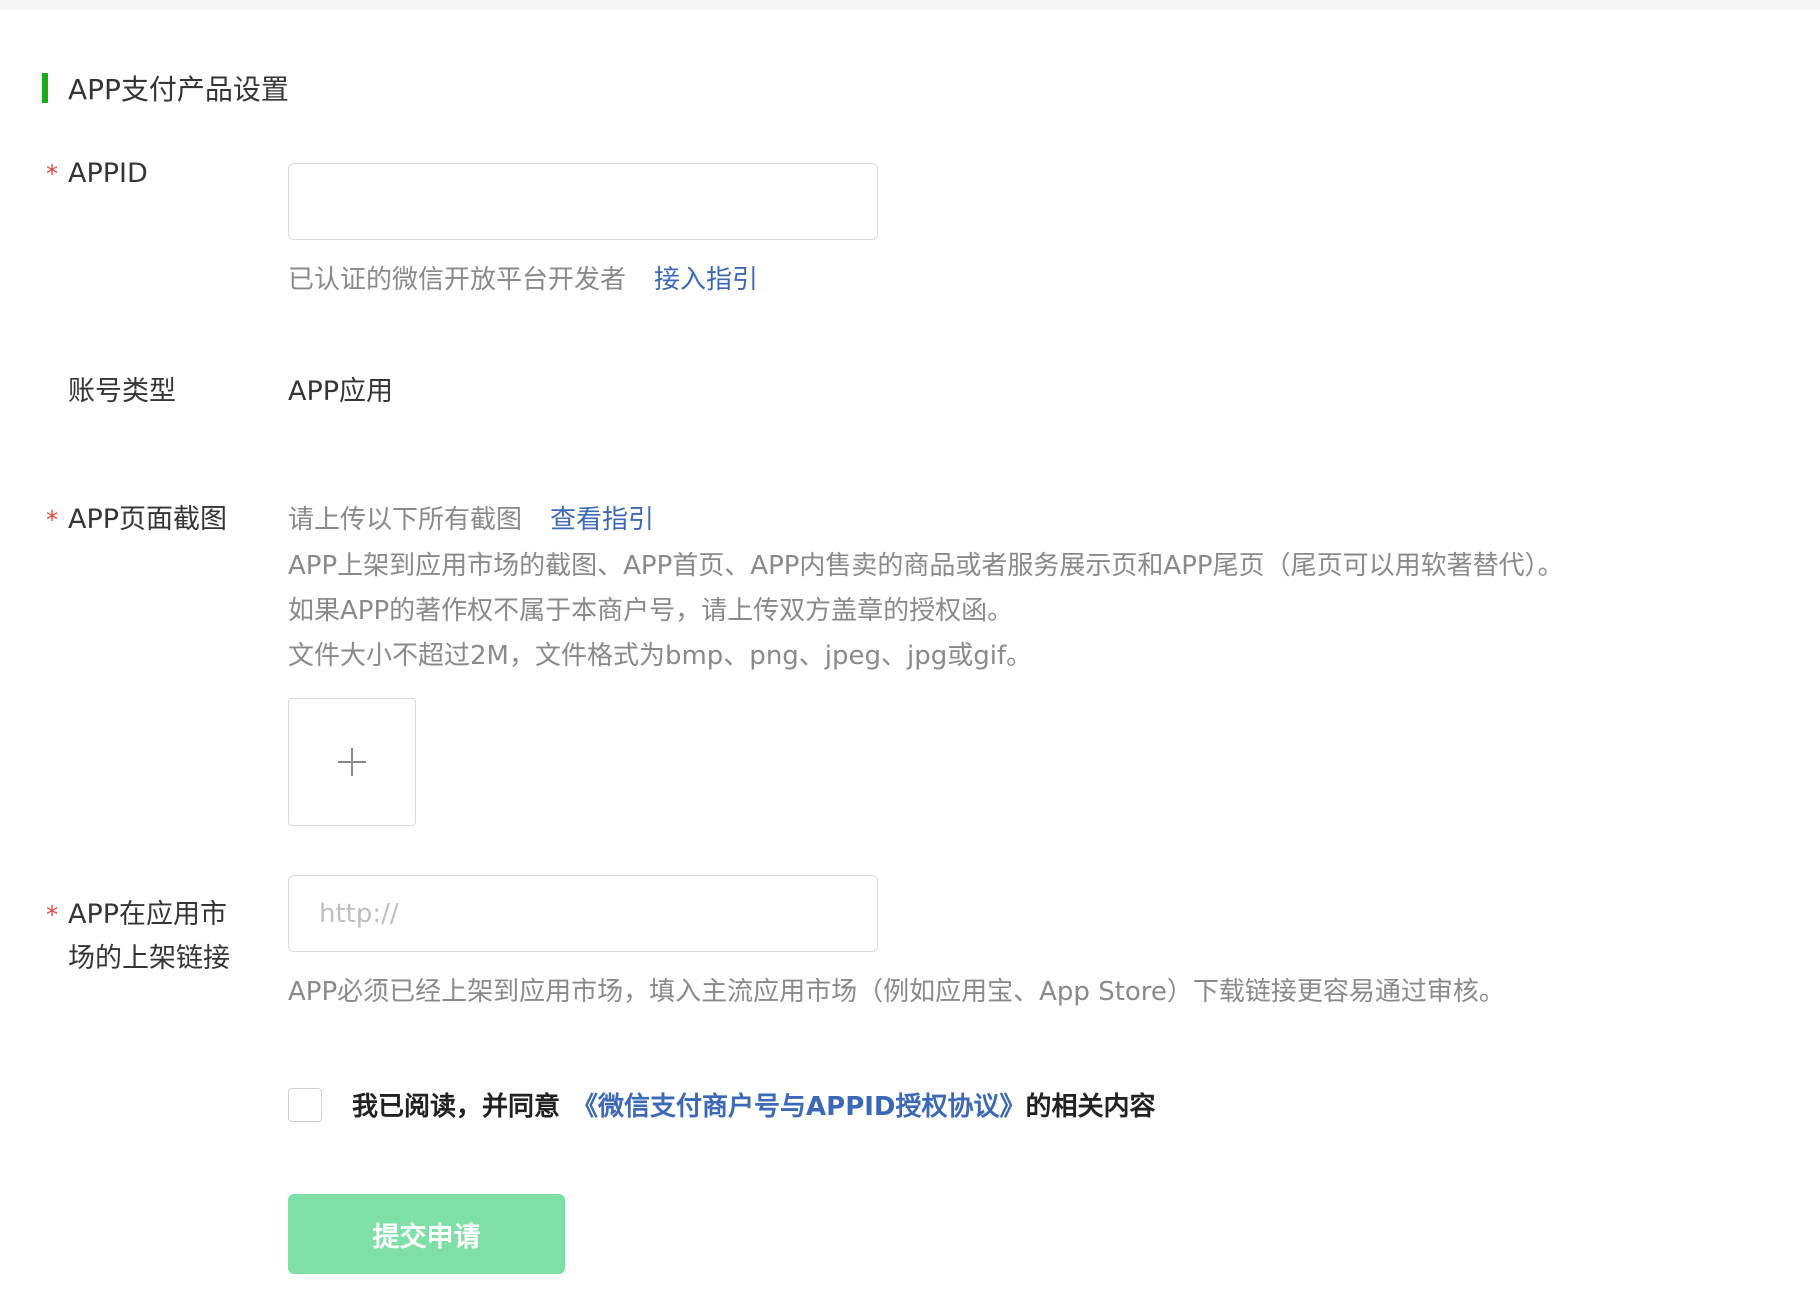 The width and height of the screenshot is (1820, 1308). I want to click on plus-icon, so click(352, 762).